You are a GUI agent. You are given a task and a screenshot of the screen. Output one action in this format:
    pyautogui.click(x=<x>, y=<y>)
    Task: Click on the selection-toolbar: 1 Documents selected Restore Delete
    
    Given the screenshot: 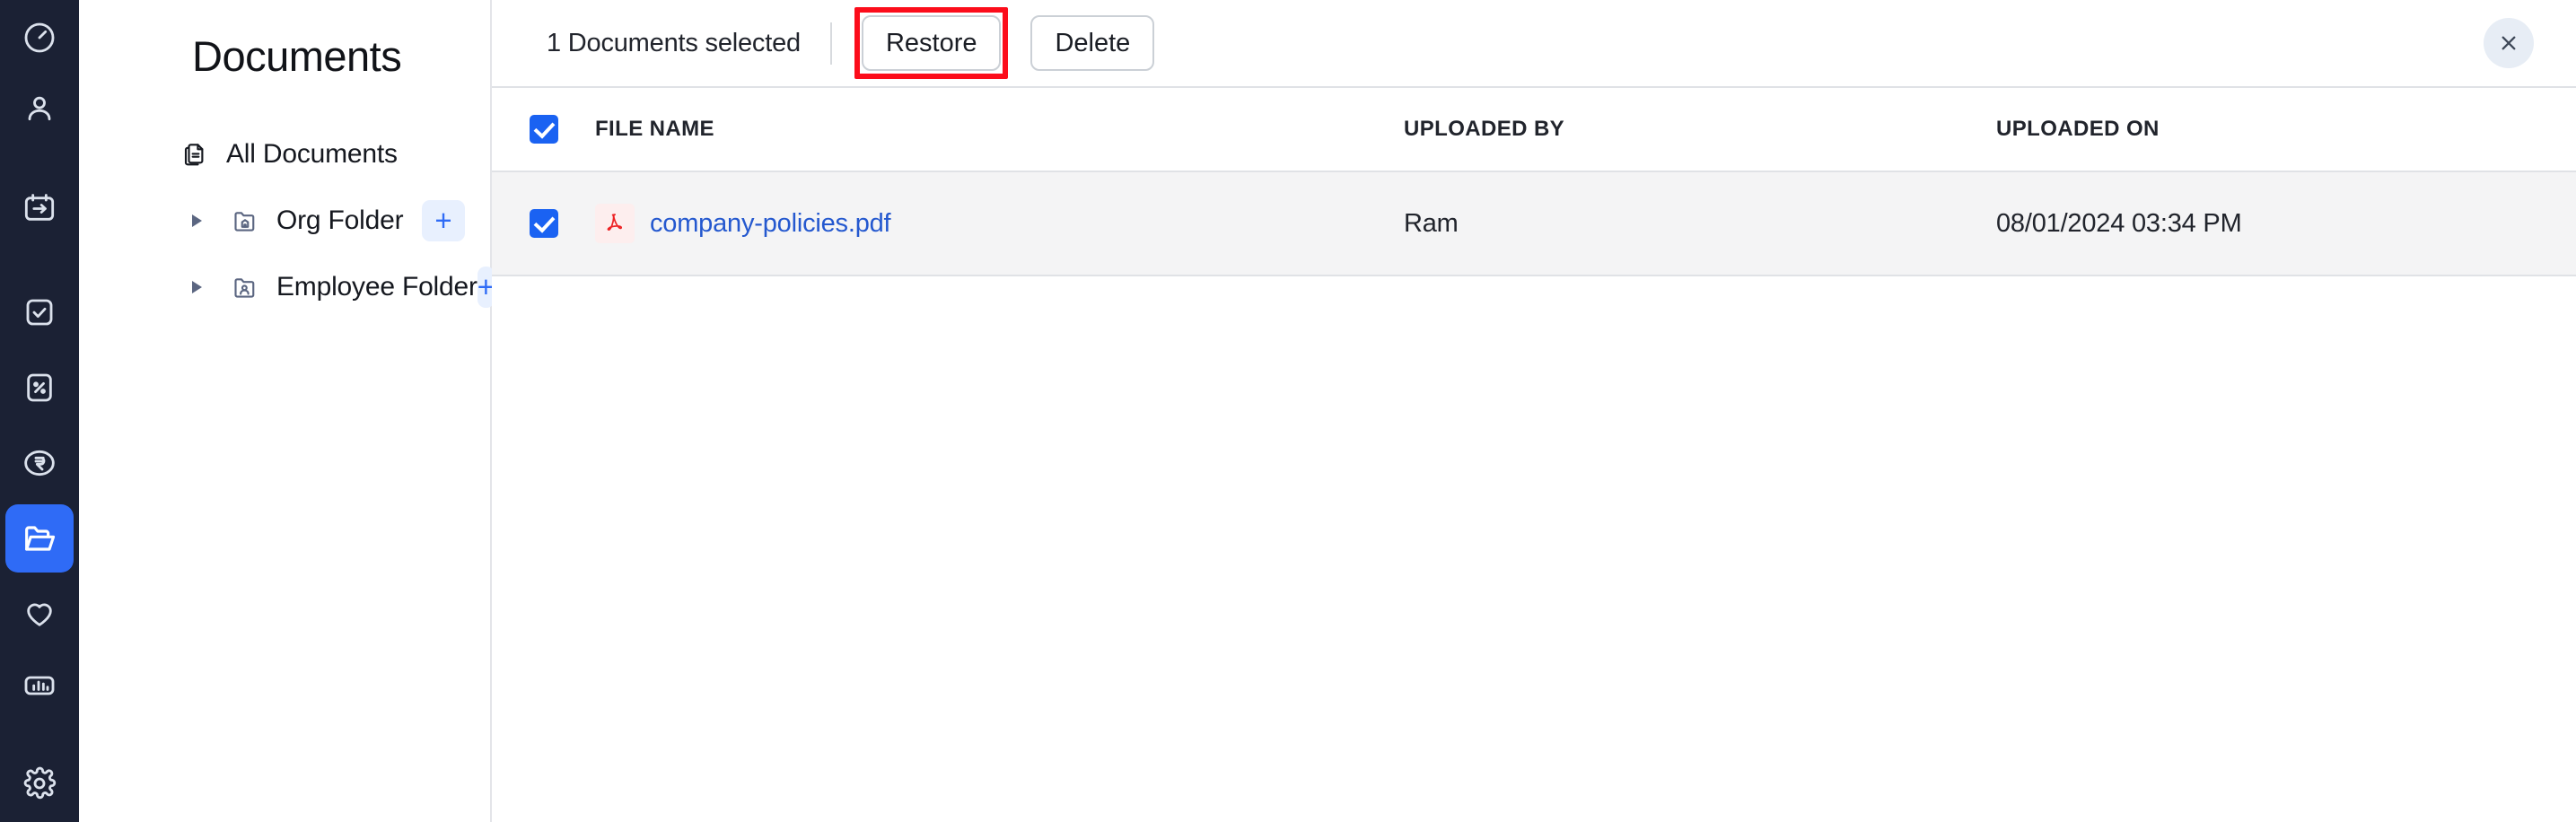 What is the action you would take?
    pyautogui.click(x=1534, y=43)
    